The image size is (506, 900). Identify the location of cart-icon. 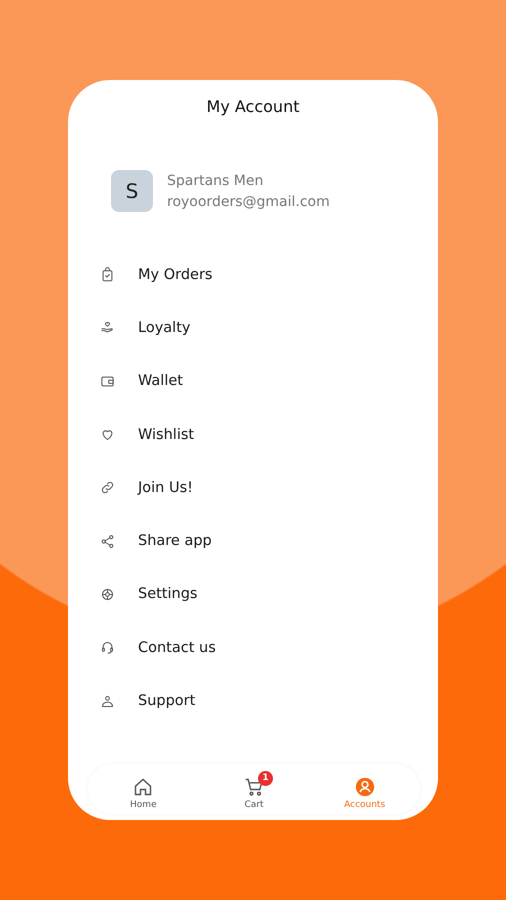
(254, 786).